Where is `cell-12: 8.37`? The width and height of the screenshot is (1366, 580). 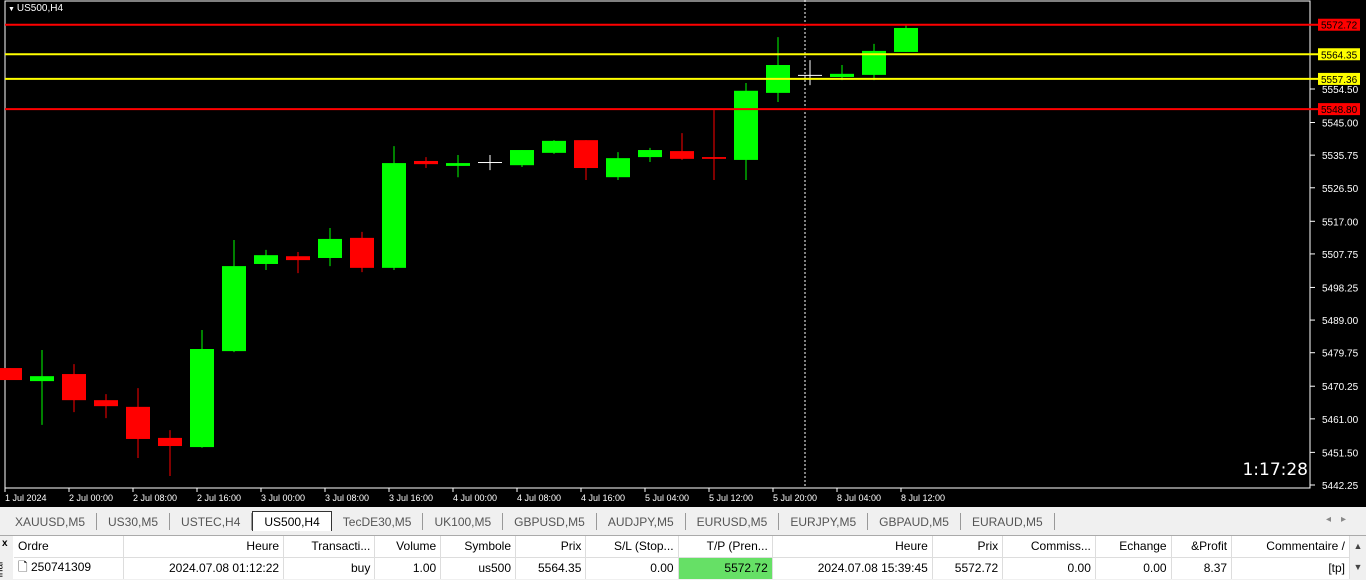
cell-12: 8.37 is located at coordinates (1202, 568).